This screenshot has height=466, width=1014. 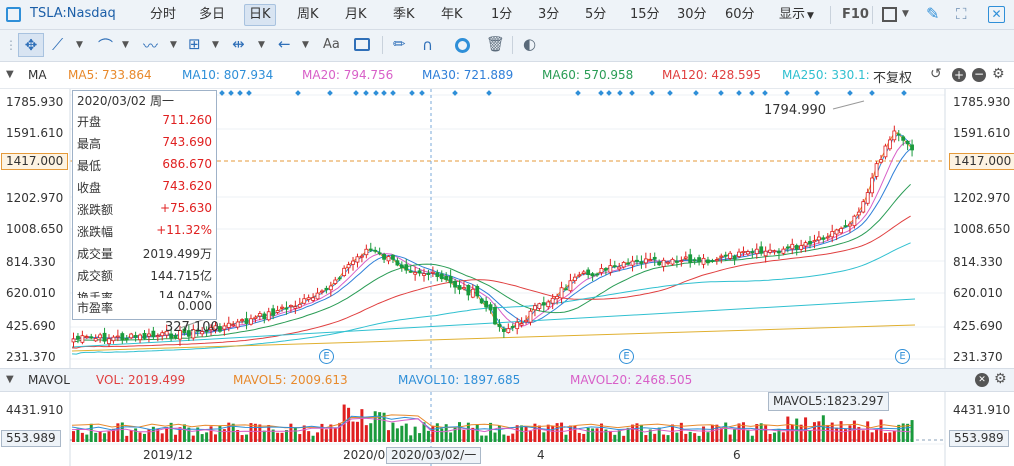 I want to click on display-dropdown: 显示 ▼, so click(x=796, y=15).